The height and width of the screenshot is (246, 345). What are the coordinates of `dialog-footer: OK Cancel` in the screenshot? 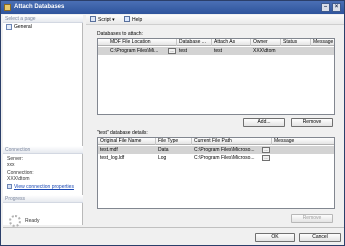 It's located at (173, 236).